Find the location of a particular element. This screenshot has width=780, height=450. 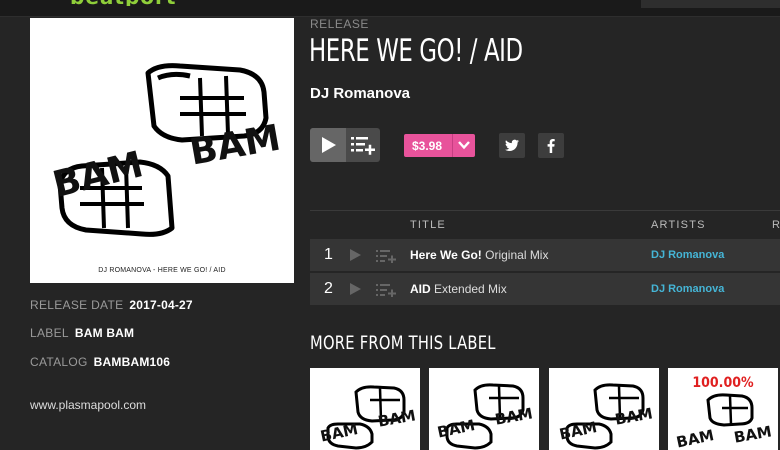

release-title: HERE WE GO! / AID is located at coordinates (416, 51).